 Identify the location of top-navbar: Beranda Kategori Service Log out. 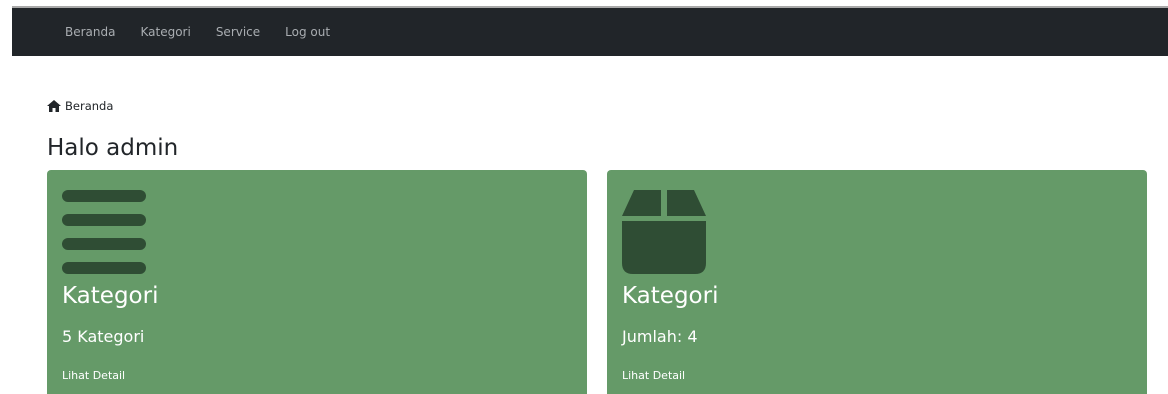
(590, 31).